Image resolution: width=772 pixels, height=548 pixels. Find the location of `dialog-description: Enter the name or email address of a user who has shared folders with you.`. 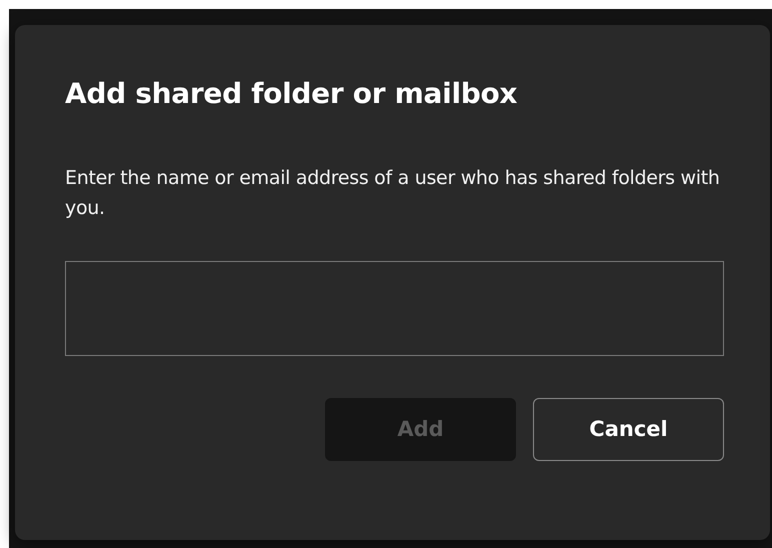

dialog-description: Enter the name or email address of a user who has shared folders with you. is located at coordinates (393, 193).